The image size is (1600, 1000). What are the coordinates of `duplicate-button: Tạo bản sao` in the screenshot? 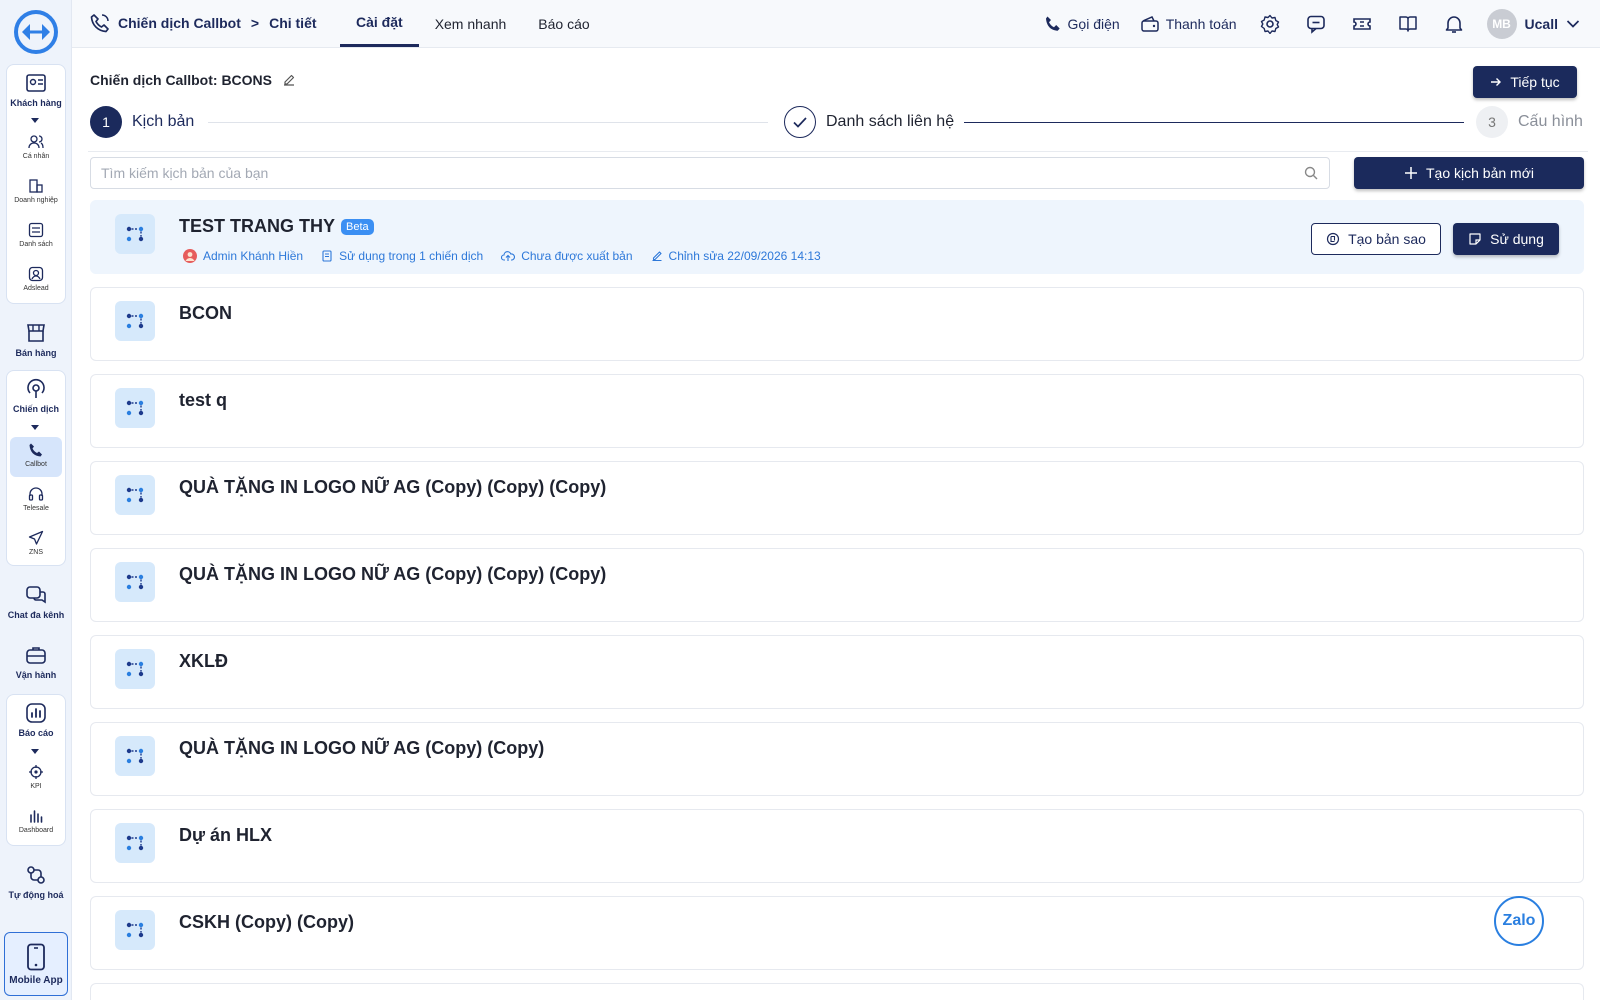 It's located at (1376, 239).